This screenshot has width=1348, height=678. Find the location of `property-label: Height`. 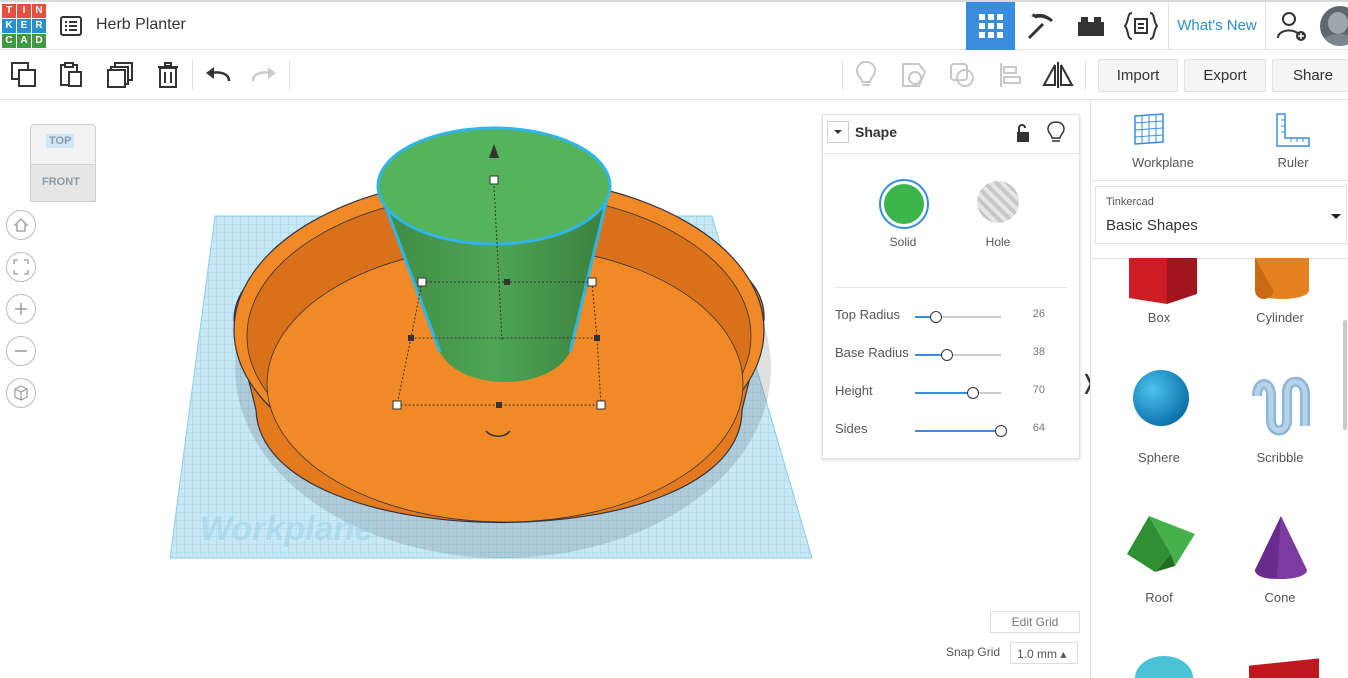

property-label: Height is located at coordinates (854, 390).